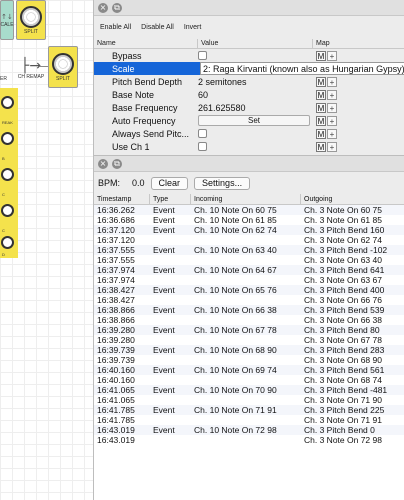  I want to click on log-type, so click(170, 280).